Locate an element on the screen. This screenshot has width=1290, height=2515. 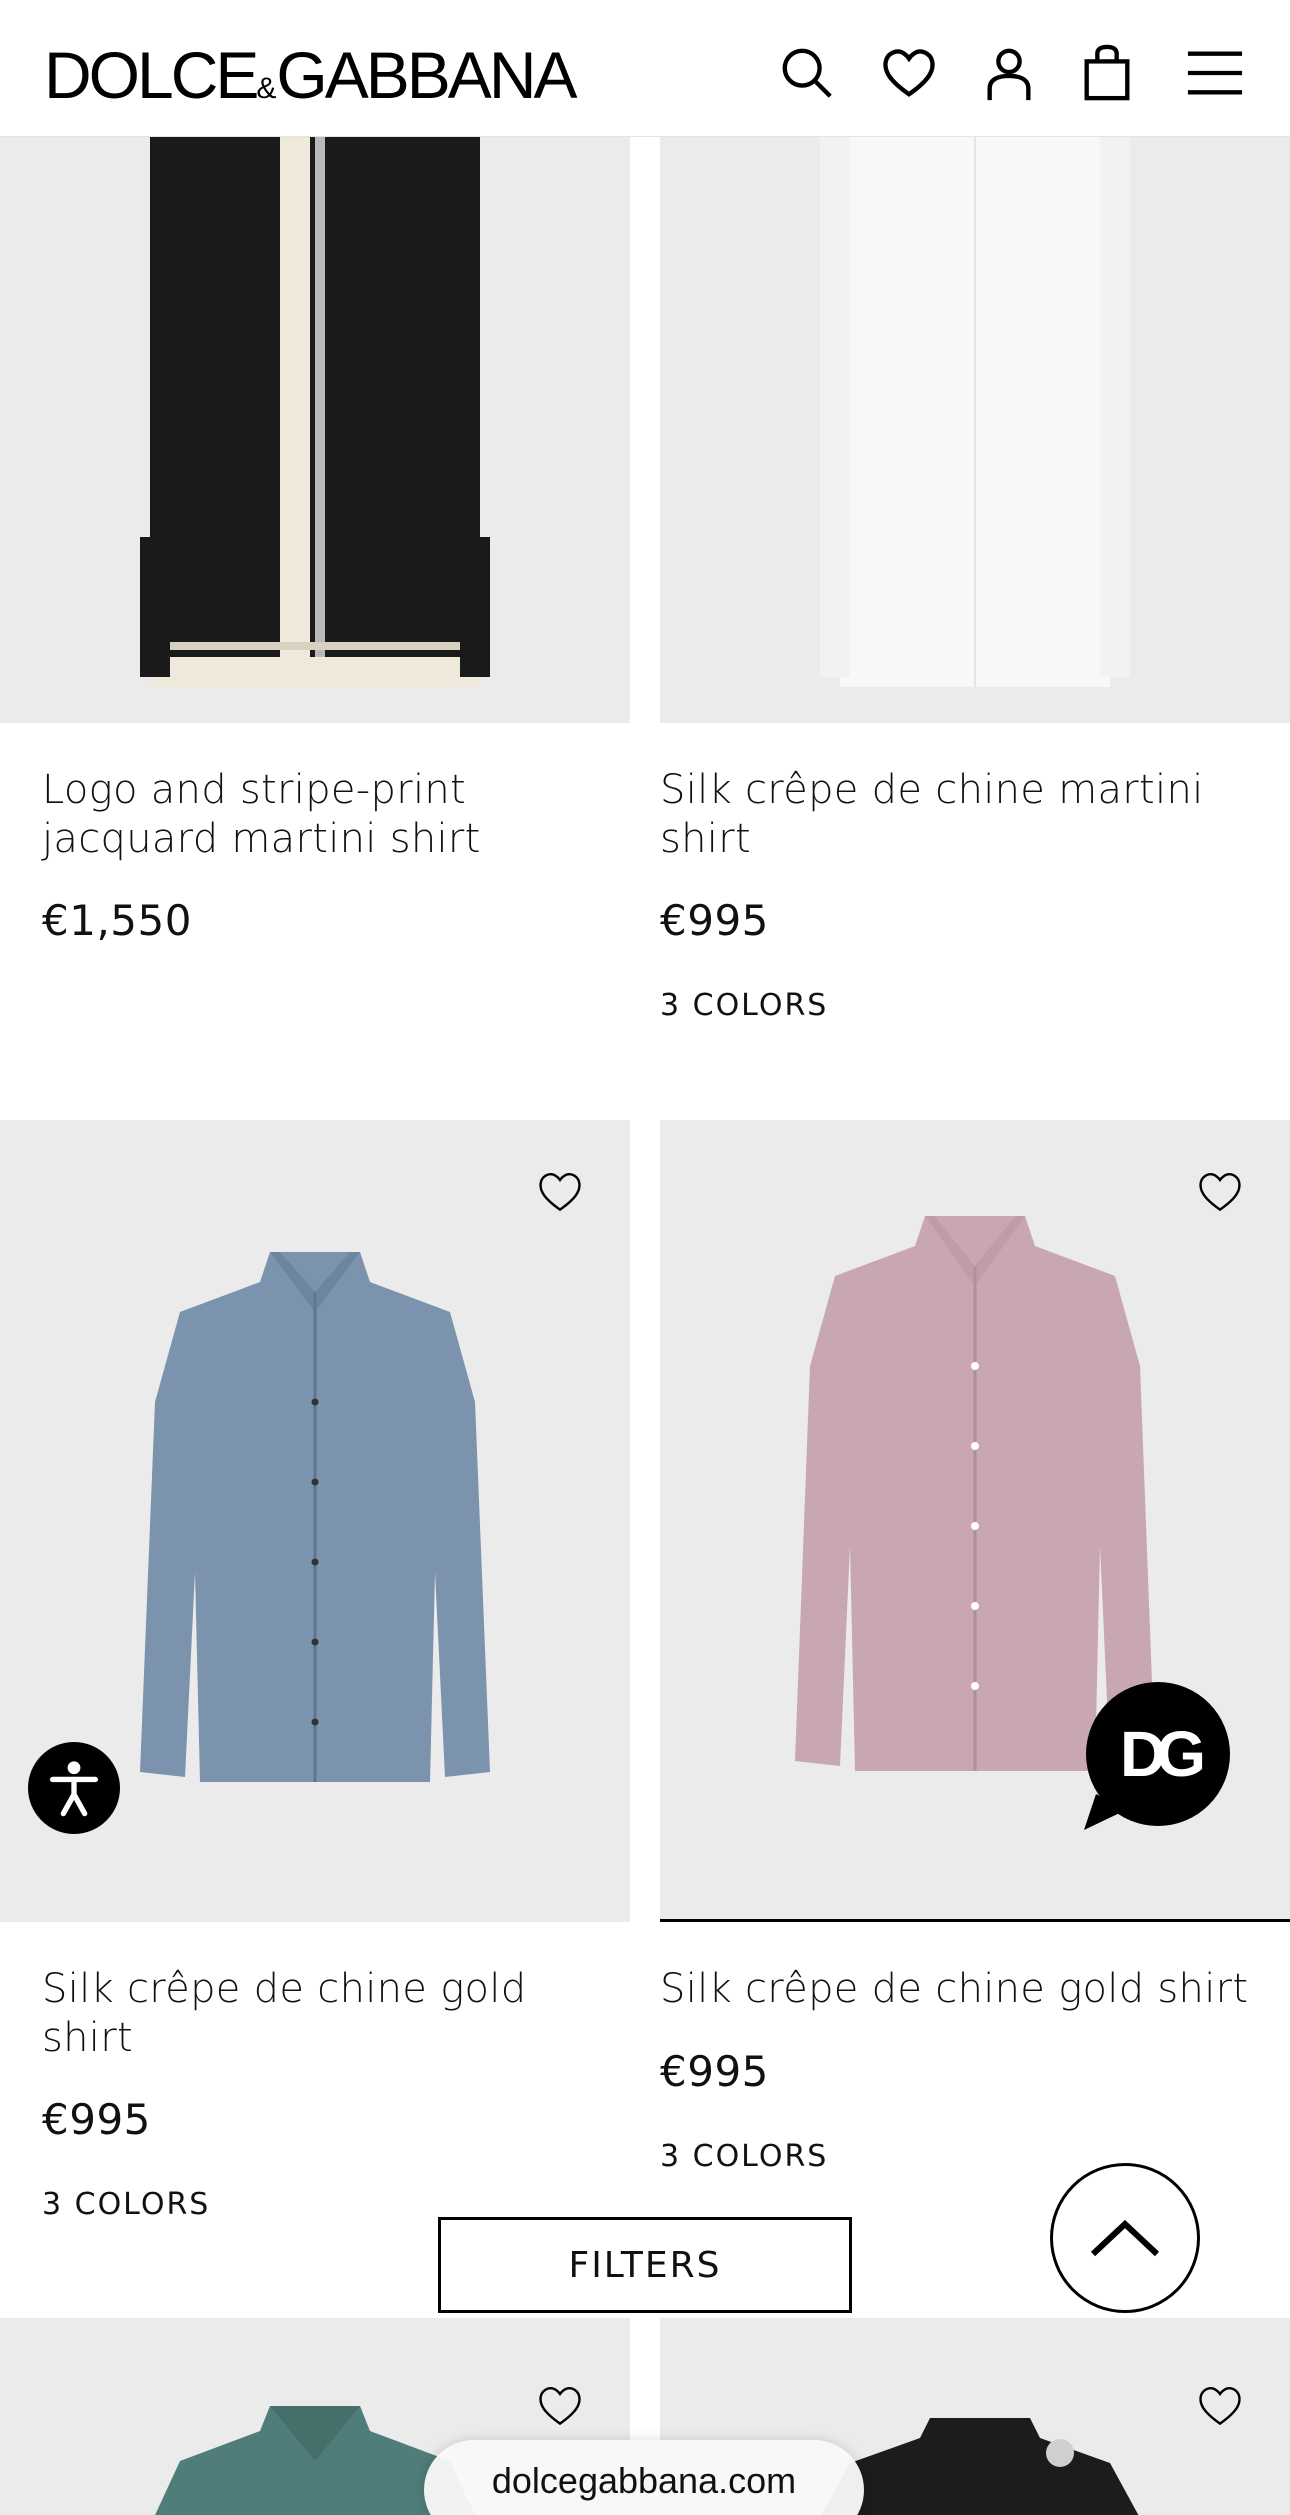
chevron-up-icon is located at coordinates (1125, 2238).